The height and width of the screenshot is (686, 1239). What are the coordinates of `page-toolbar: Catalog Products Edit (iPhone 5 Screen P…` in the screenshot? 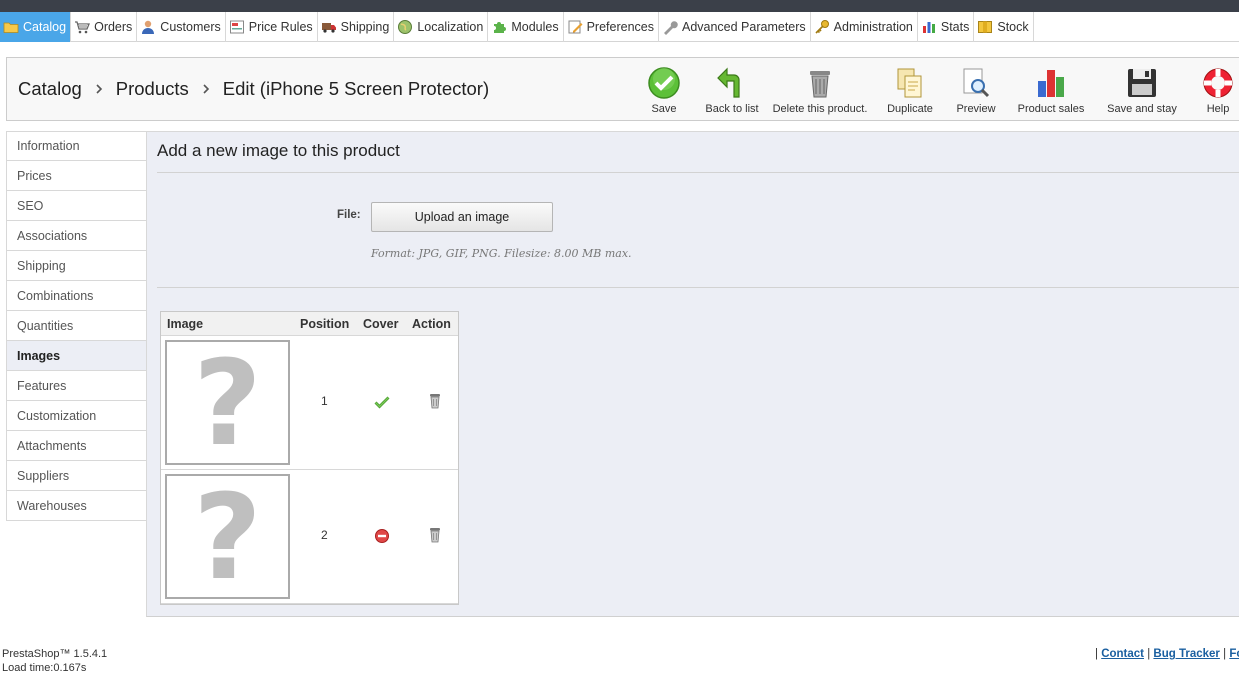 It's located at (622, 89).